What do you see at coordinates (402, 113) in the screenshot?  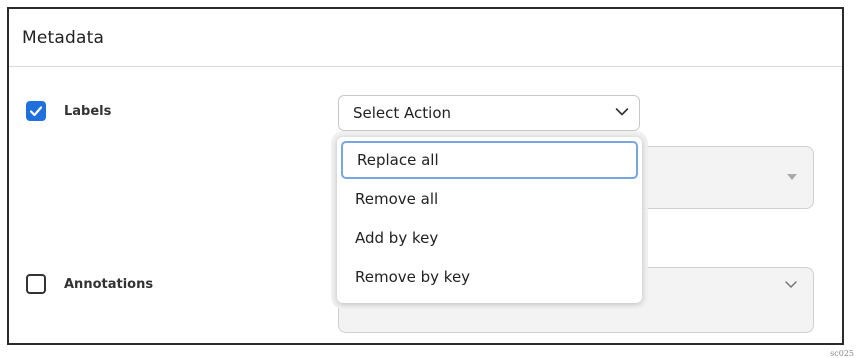 I see `select-action-text: Select Action` at bounding box center [402, 113].